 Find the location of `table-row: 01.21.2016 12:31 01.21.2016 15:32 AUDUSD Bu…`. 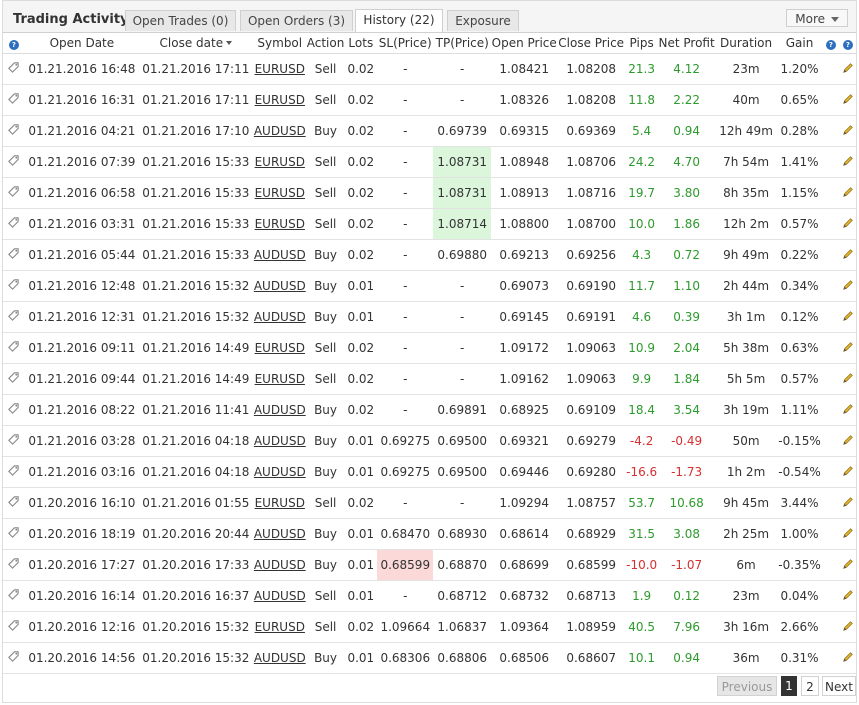

table-row: 01.21.2016 12:31 01.21.2016 15:32 AUDUSD Bu… is located at coordinates (429, 317).